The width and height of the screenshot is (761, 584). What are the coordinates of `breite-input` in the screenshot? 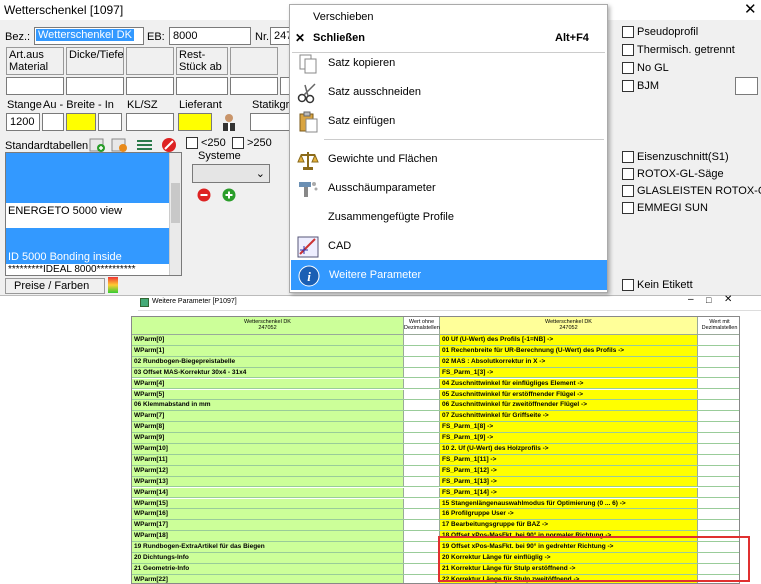 It's located at (81, 122).